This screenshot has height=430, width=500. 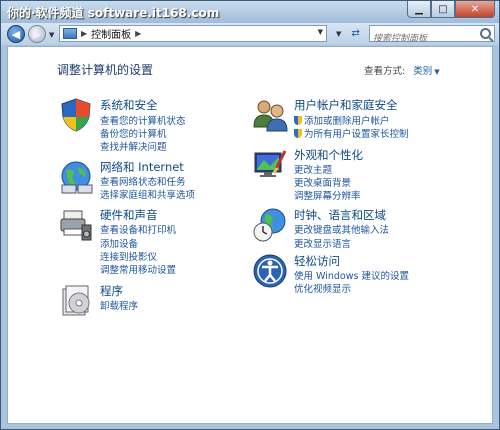 What do you see at coordinates (76, 225) in the screenshot?
I see `hardware-sound-icon` at bounding box center [76, 225].